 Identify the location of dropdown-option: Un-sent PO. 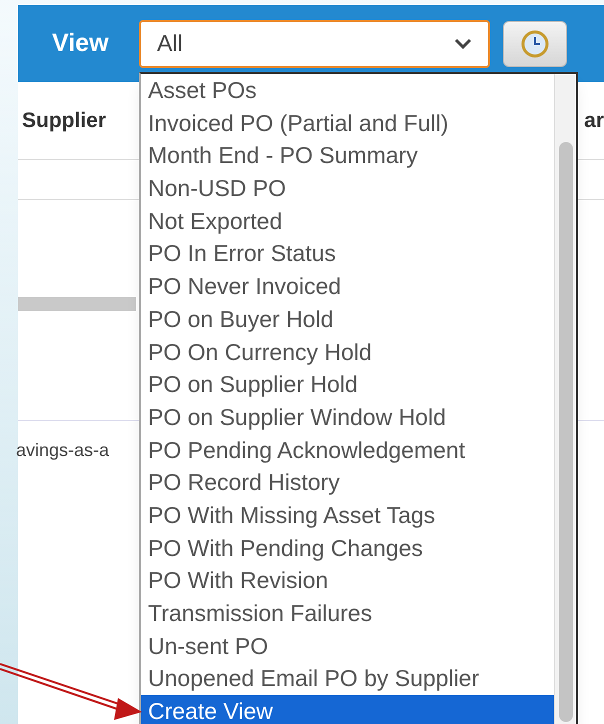
(347, 646).